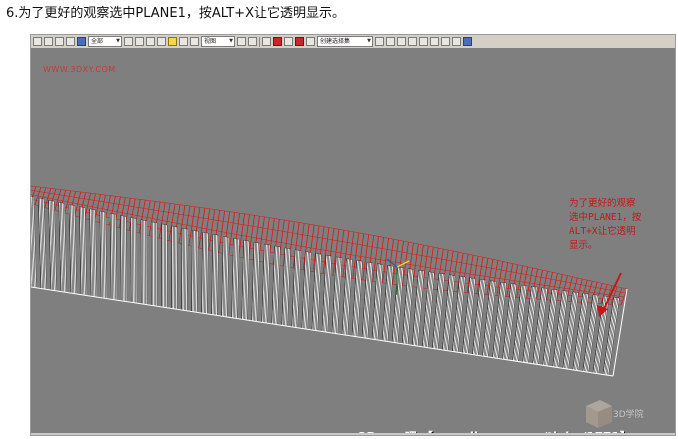  Describe the element at coordinates (210, 41) in the screenshot. I see `reference-coord-value: 视图` at that location.